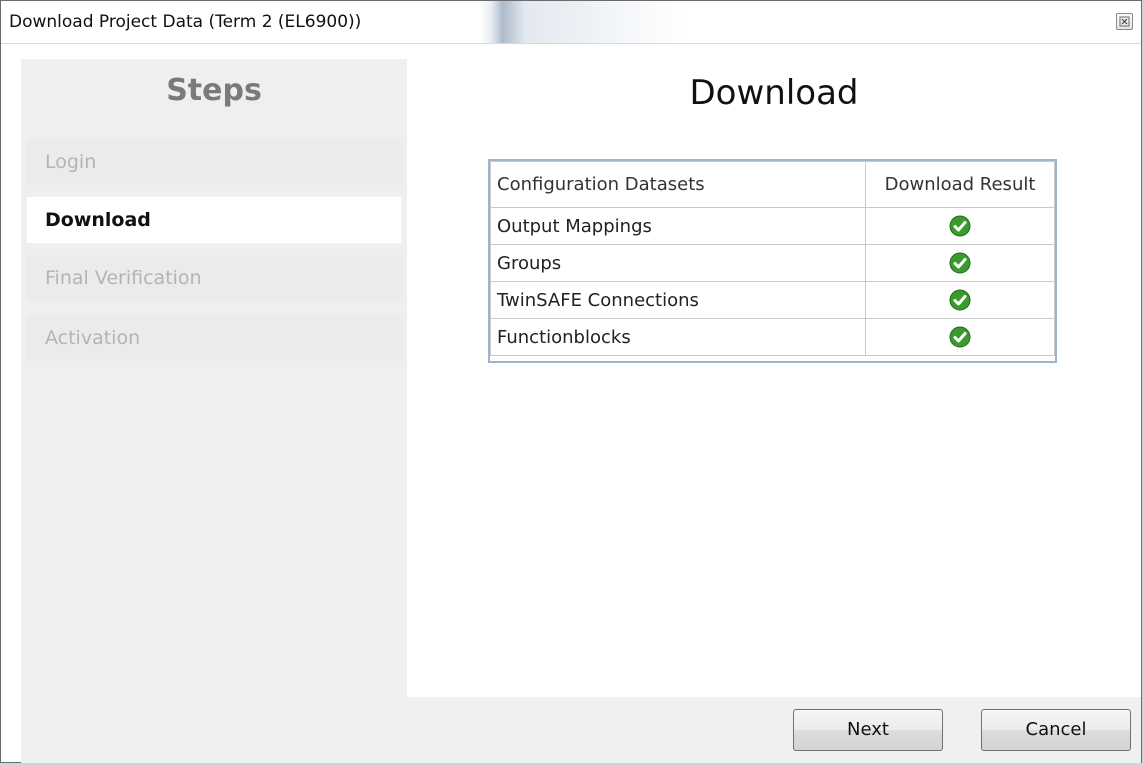 The height and width of the screenshot is (765, 1144). Describe the element at coordinates (678, 184) in the screenshot. I see `column-header-configuration-datasets: Configuration Datasets` at that location.